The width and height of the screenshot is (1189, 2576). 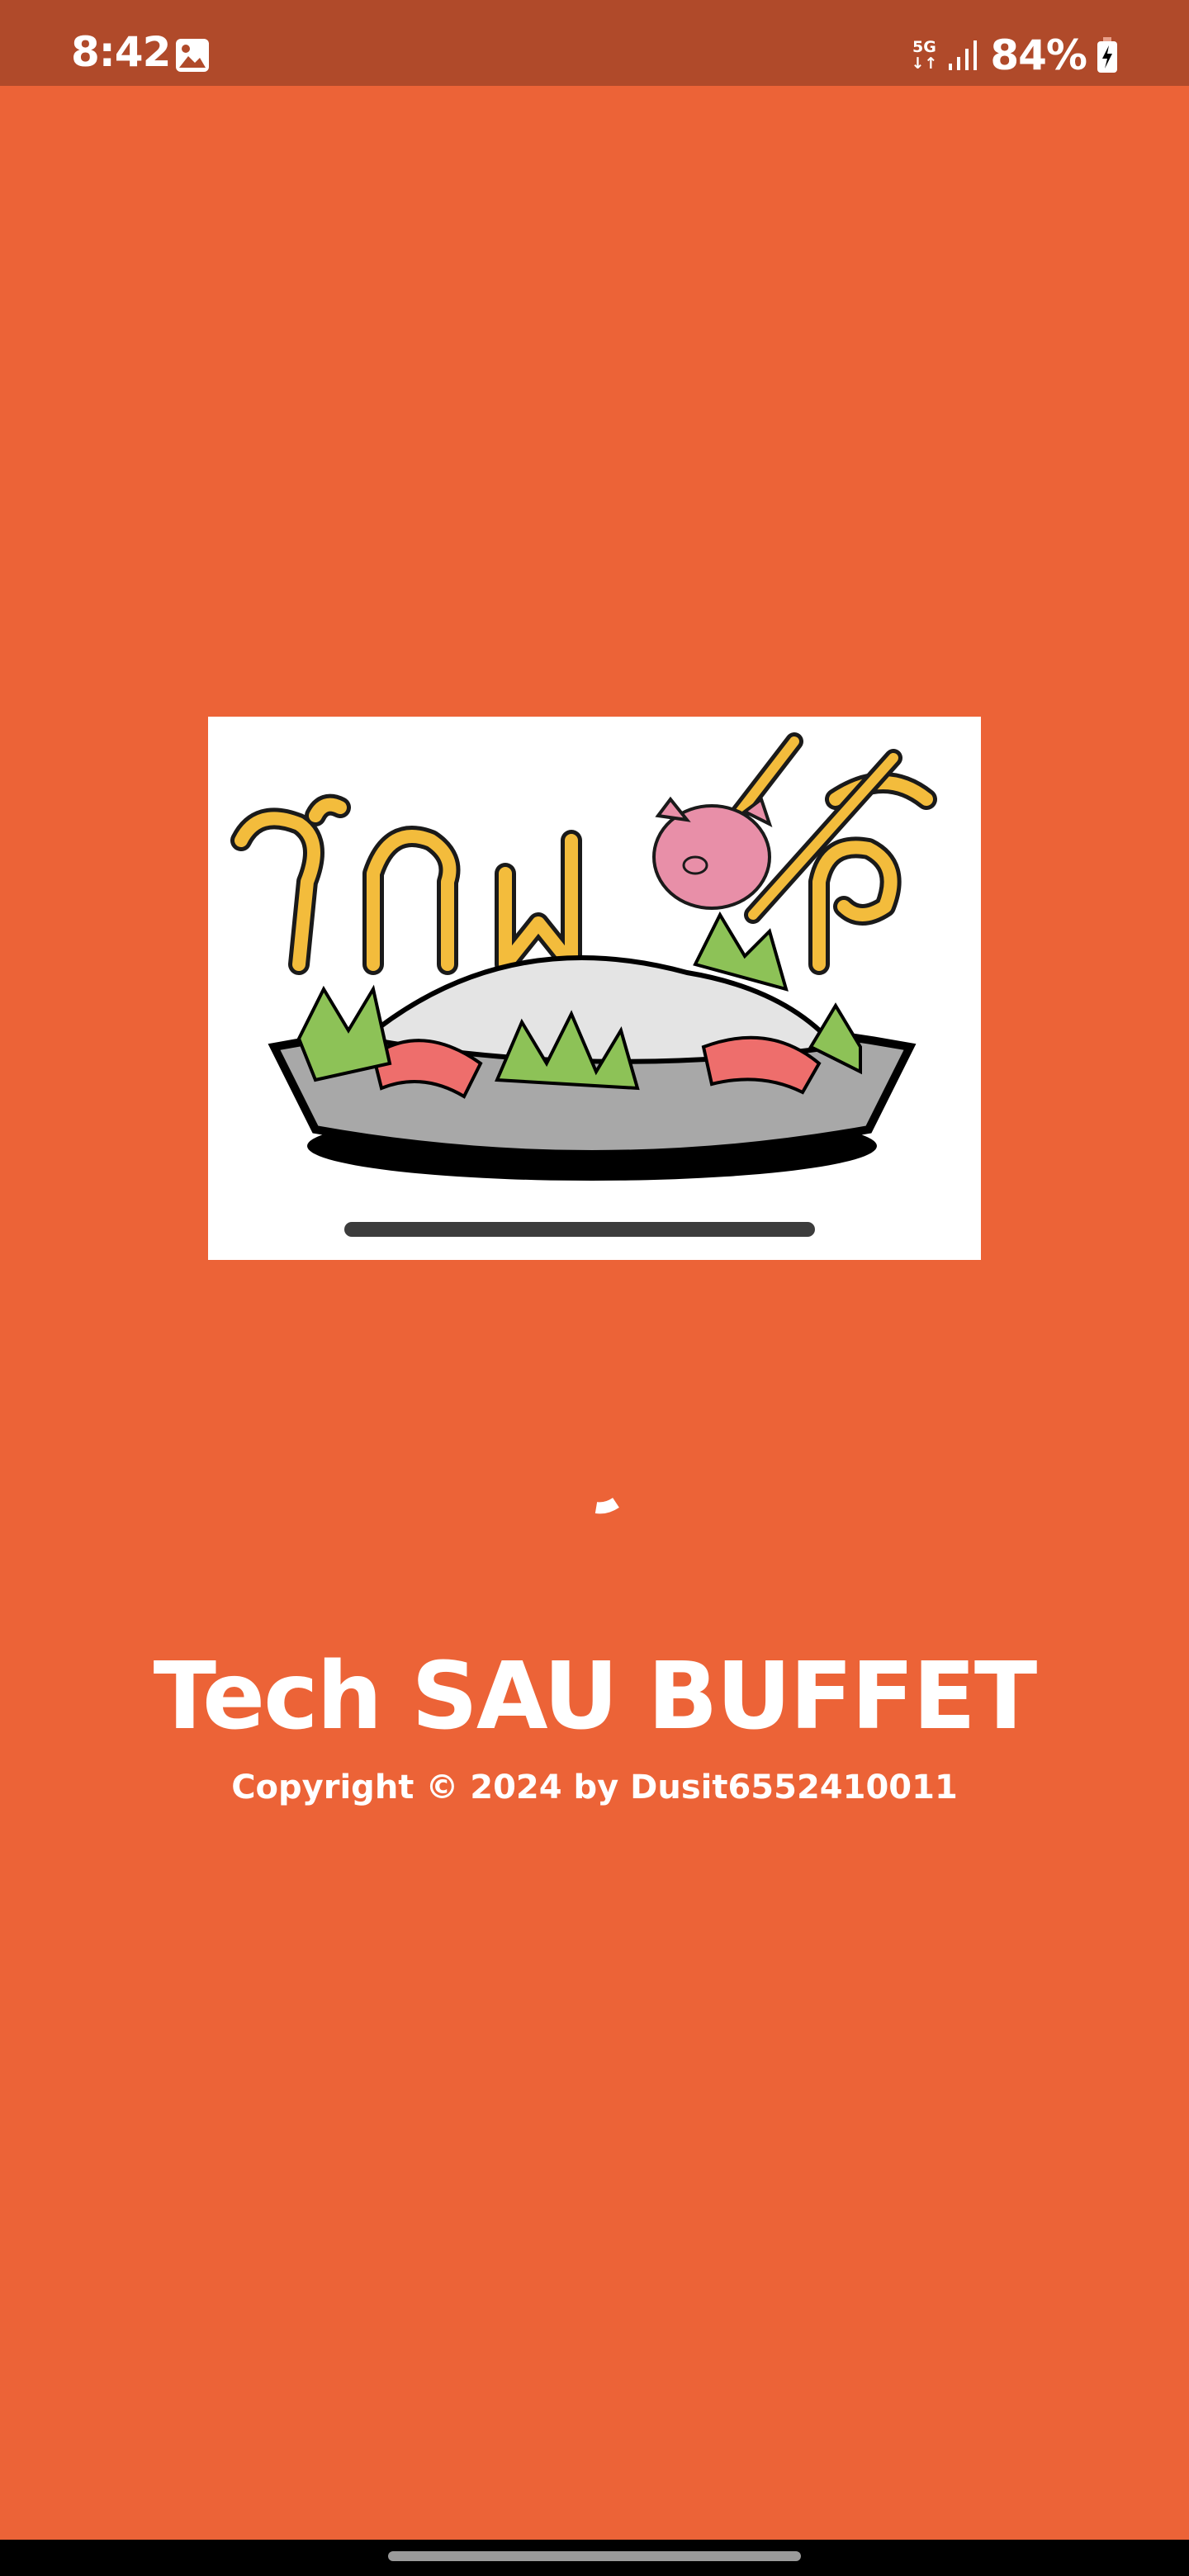 I want to click on restaurant-logo, so click(x=594, y=988).